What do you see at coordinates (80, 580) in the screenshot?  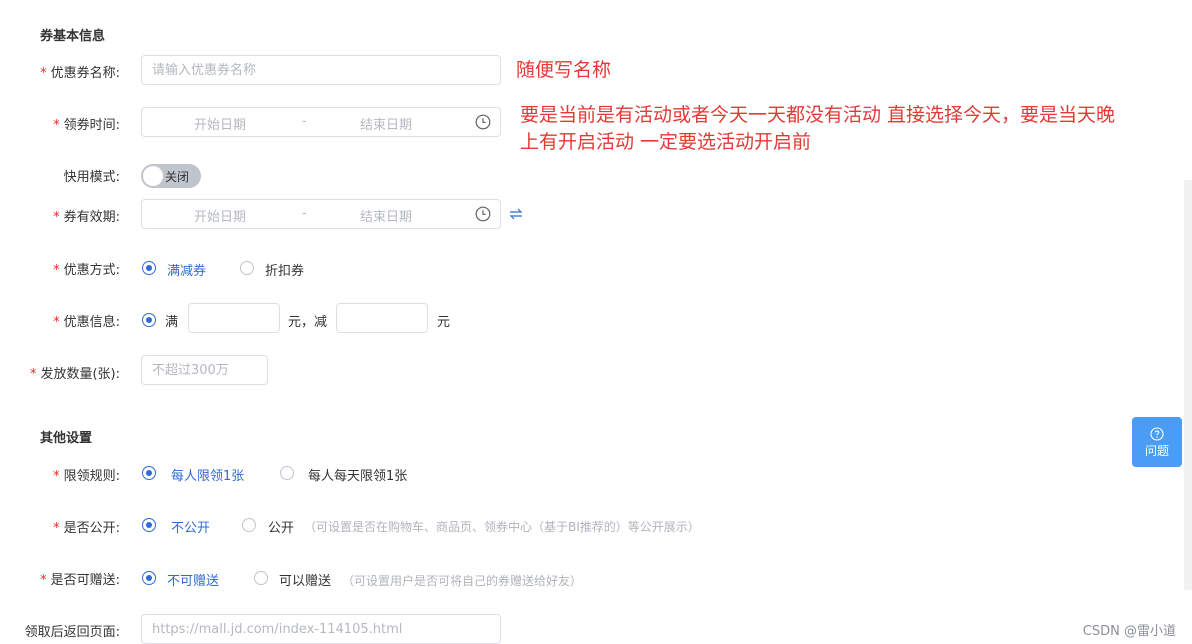 I see `giftable-label: * 是否可赠送:` at bounding box center [80, 580].